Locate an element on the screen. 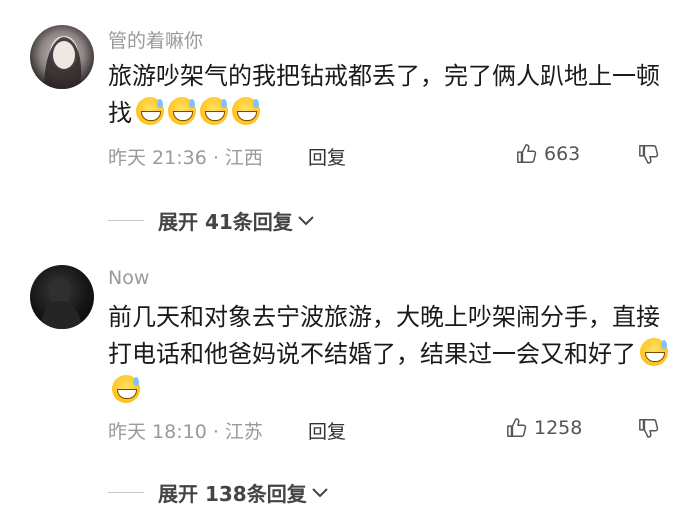 The width and height of the screenshot is (690, 507). like-count: 663 is located at coordinates (562, 154).